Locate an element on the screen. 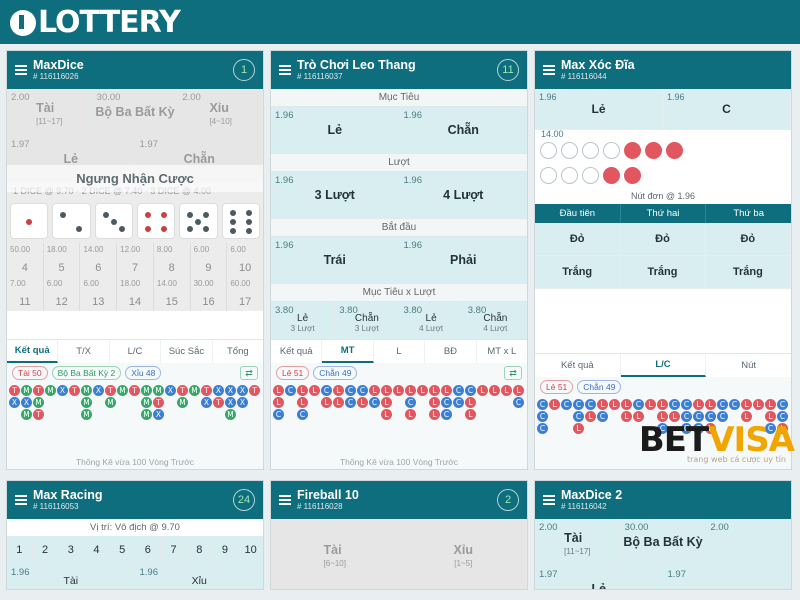 This screenshot has width=800, height=600. bet-cell-tai: 1.96 Tài is located at coordinates (71, 576).